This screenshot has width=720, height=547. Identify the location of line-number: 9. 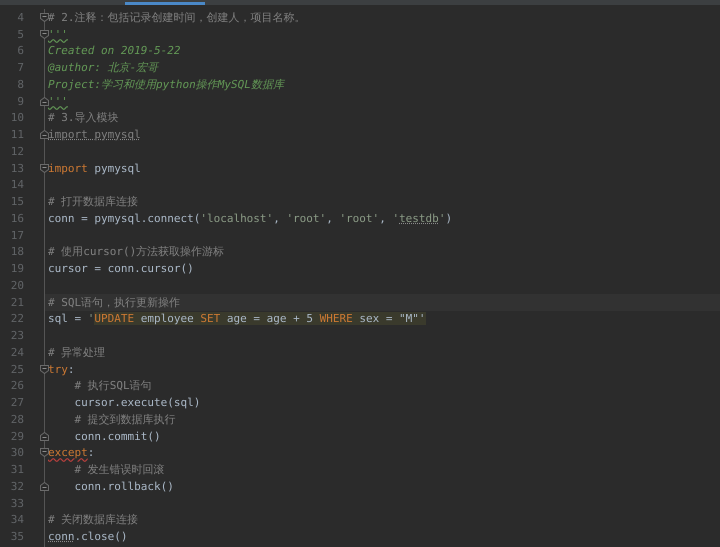
(20, 101).